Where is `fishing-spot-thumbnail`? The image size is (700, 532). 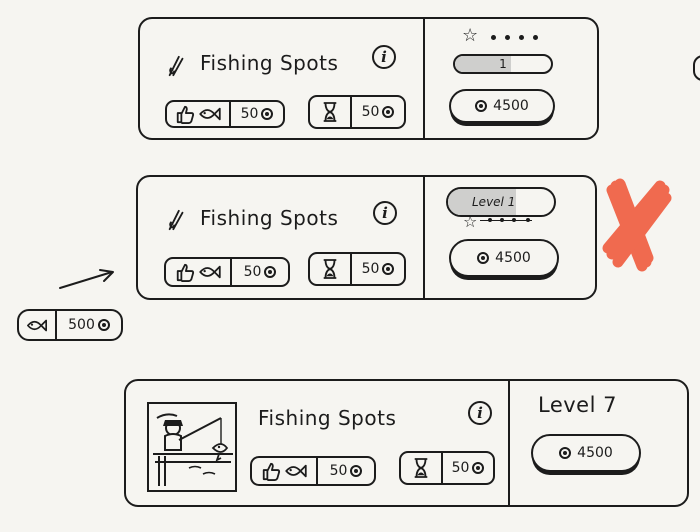 fishing-spot-thumbnail is located at coordinates (192, 447).